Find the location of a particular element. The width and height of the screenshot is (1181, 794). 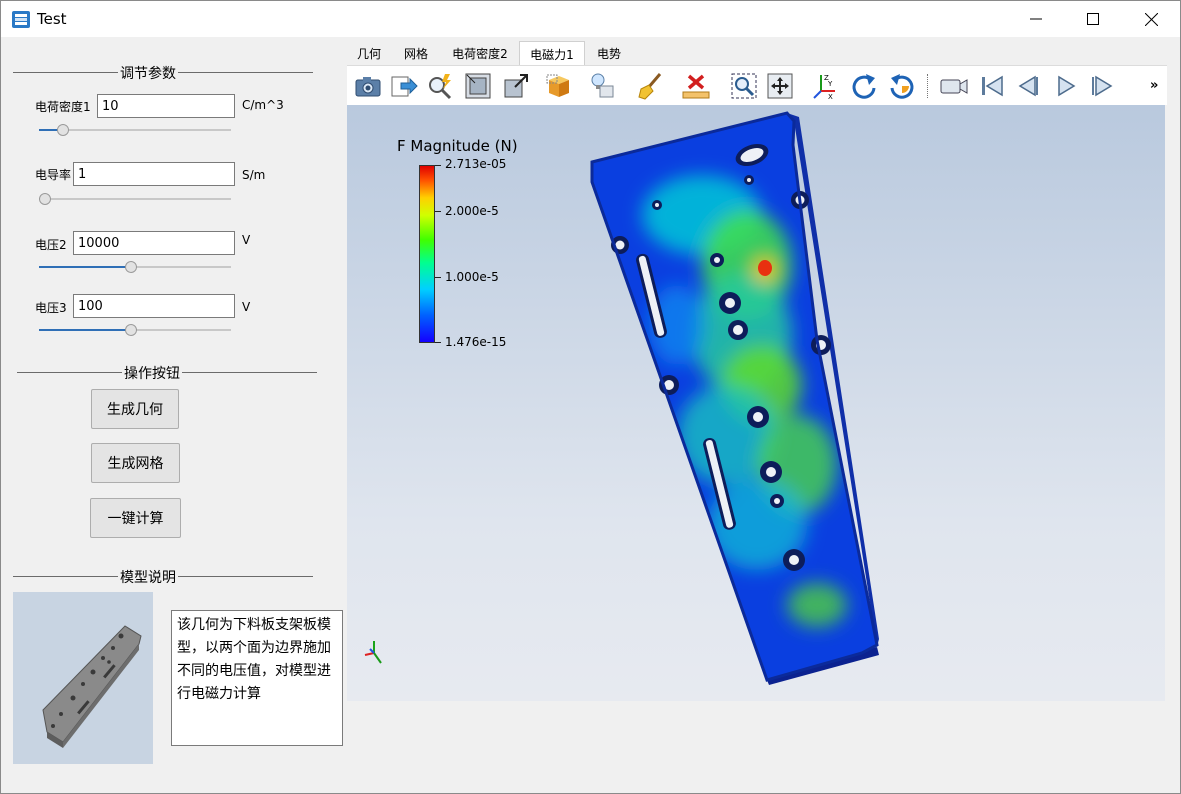

tab-potential: 电势 is located at coordinates (609, 53).